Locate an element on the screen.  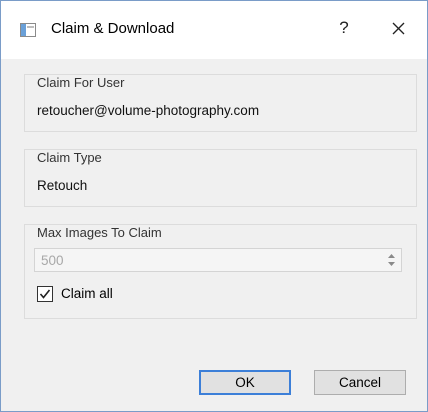
help-button: ? is located at coordinates (344, 28).